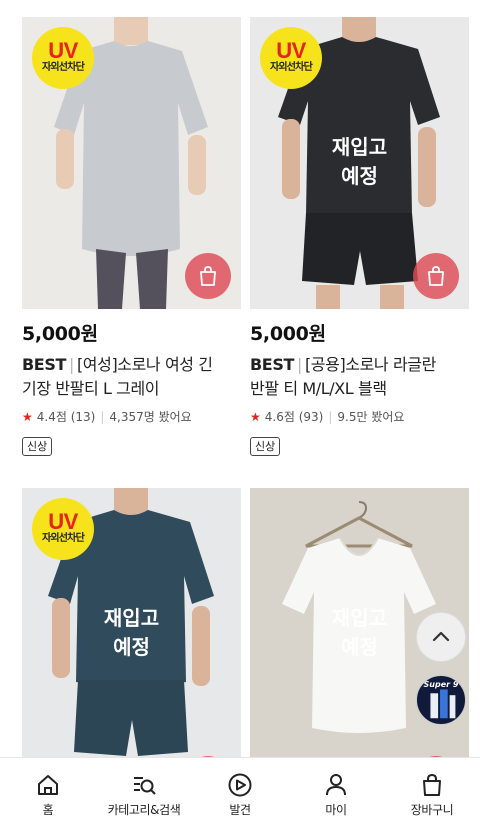  What do you see at coordinates (144, 364) in the screenshot?
I see `product-title-line1: [여성]소로나 여성 긴` at bounding box center [144, 364].